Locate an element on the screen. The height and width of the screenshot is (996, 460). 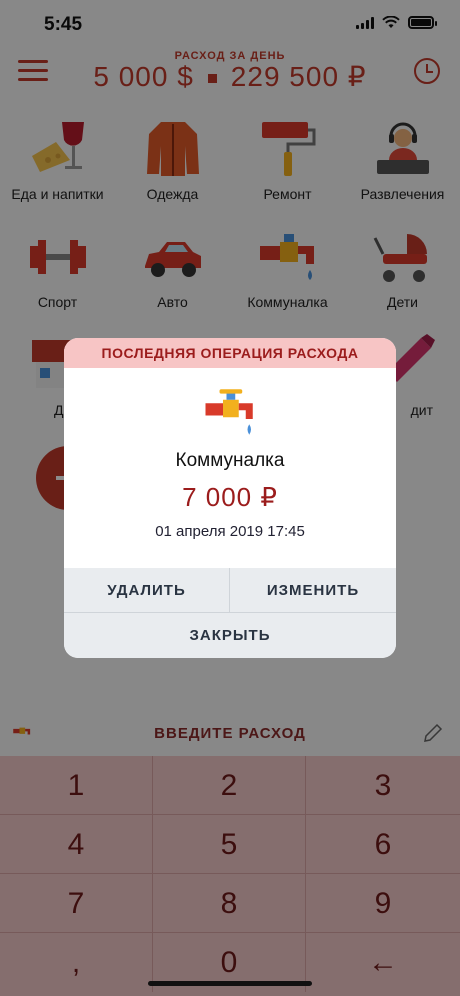
close-button: ЗАКРЫТЬ is located at coordinates (230, 635).